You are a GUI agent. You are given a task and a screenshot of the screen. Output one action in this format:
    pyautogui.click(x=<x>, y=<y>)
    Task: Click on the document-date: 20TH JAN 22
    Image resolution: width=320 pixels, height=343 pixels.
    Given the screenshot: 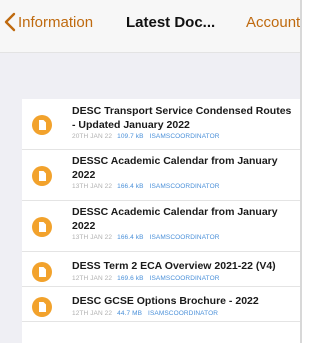 What is the action you would take?
    pyautogui.click(x=92, y=136)
    